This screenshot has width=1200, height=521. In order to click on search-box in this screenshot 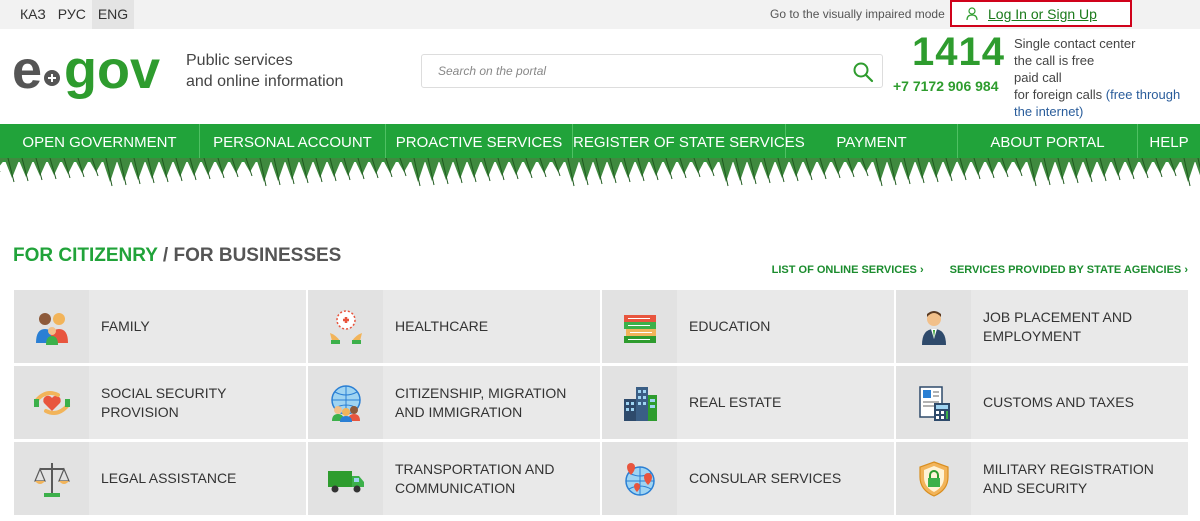, I will do `click(652, 71)`.